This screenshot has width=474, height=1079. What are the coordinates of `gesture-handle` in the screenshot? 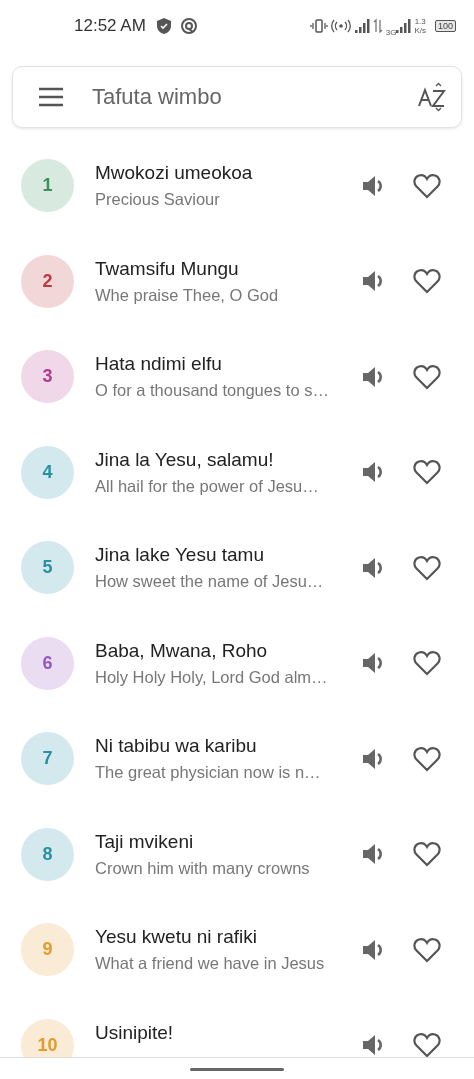 It's located at (237, 1069).